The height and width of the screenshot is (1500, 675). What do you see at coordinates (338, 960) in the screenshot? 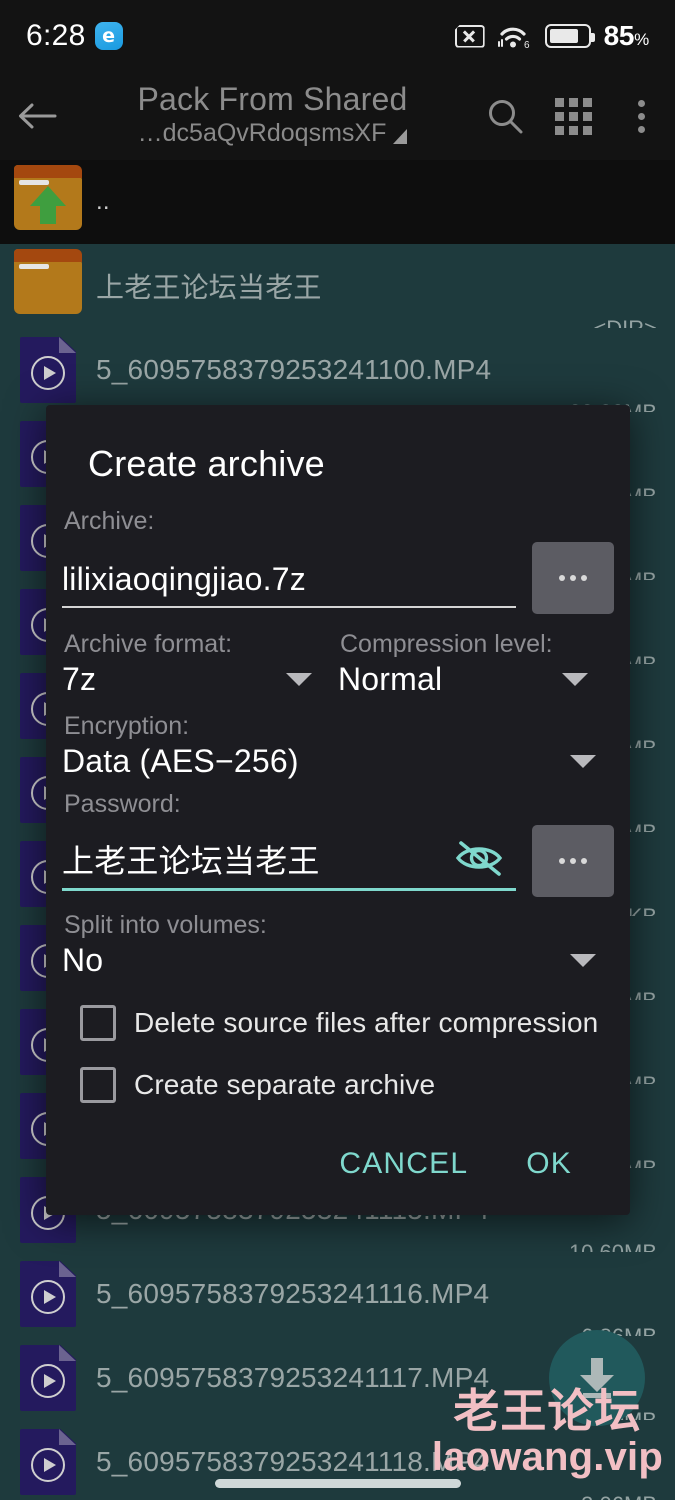
I see `split-volumes-select: No` at bounding box center [338, 960].